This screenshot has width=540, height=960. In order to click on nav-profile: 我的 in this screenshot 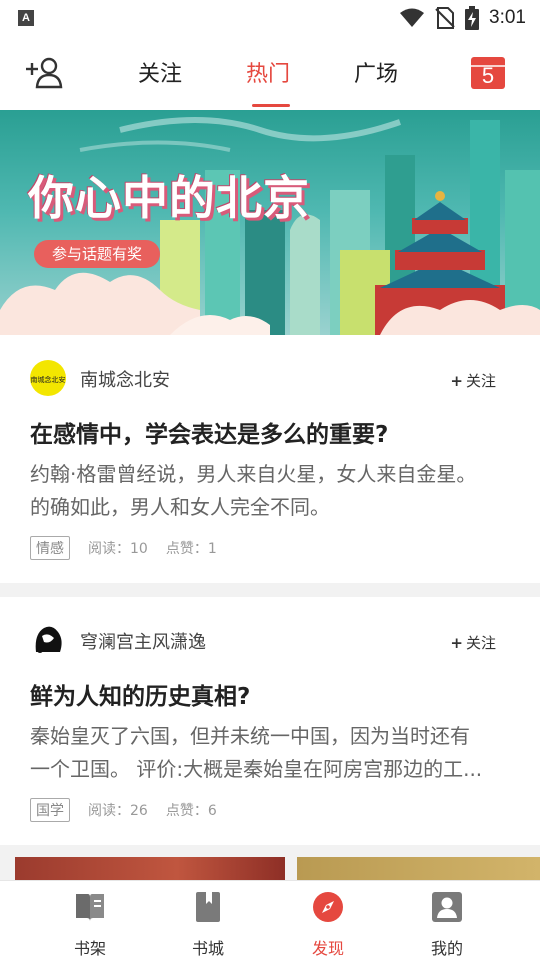, I will do `click(447, 925)`.